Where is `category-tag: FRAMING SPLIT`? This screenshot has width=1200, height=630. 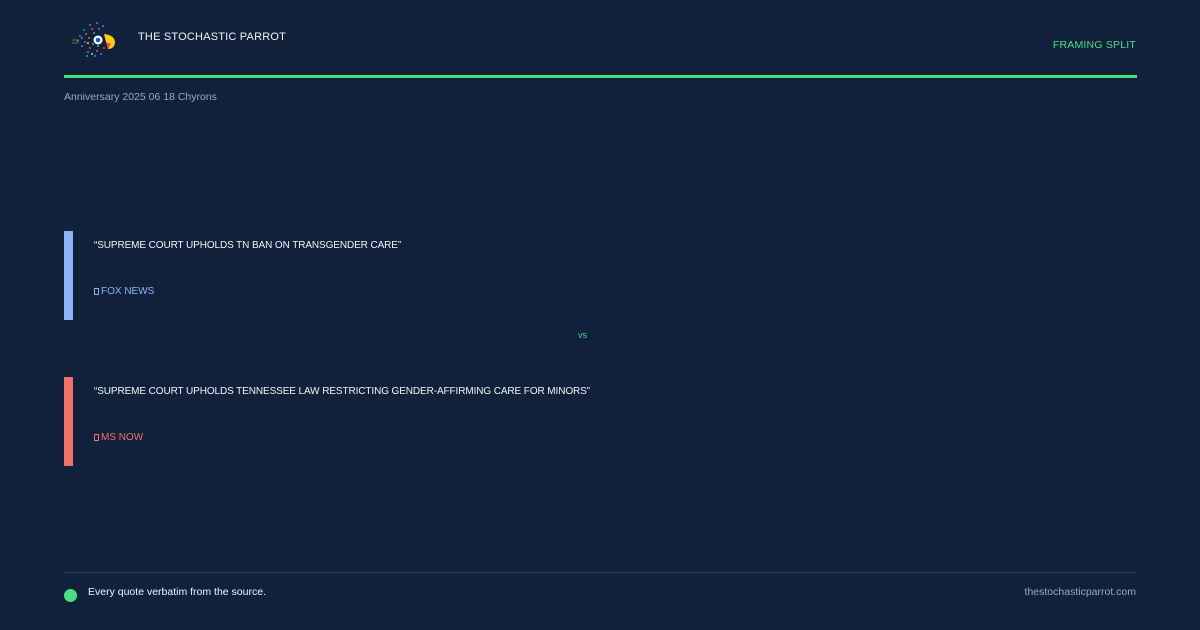 category-tag: FRAMING SPLIT is located at coordinates (1094, 45).